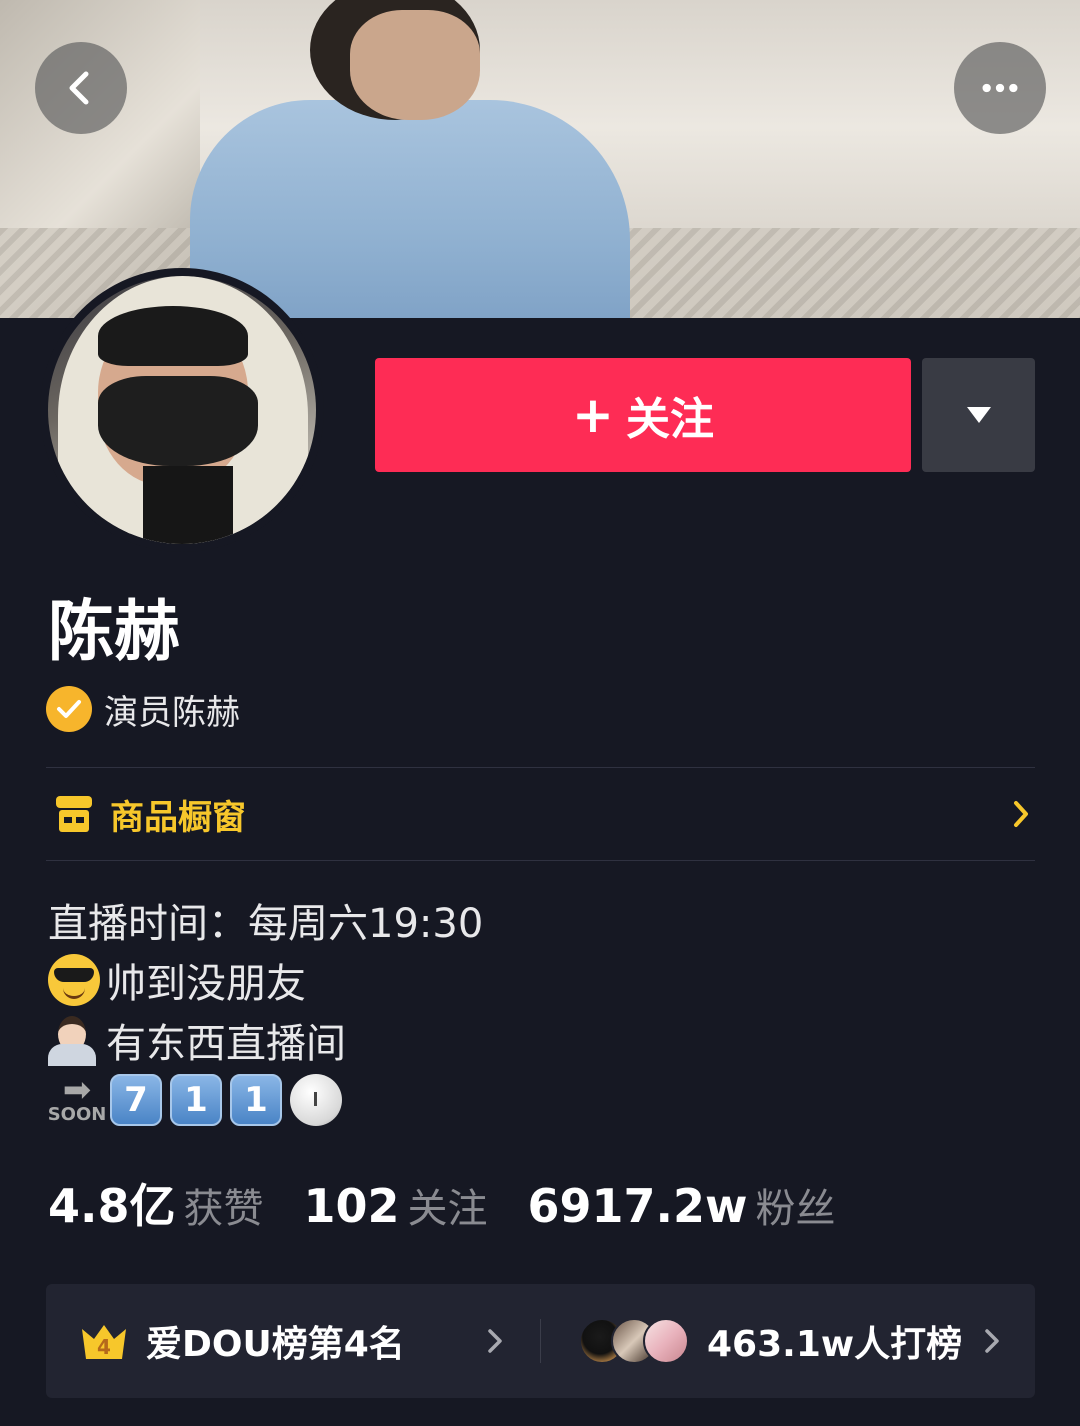  I want to click on idol-rank-label: 爱DOU榜第4名, so click(275, 1344).